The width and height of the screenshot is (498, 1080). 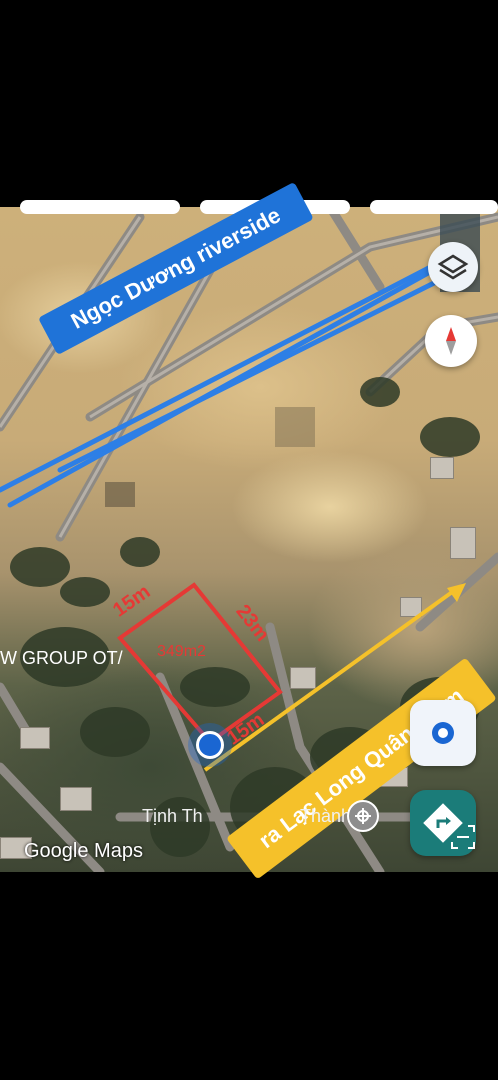 I want to click on compass-icon, so click(x=451, y=341).